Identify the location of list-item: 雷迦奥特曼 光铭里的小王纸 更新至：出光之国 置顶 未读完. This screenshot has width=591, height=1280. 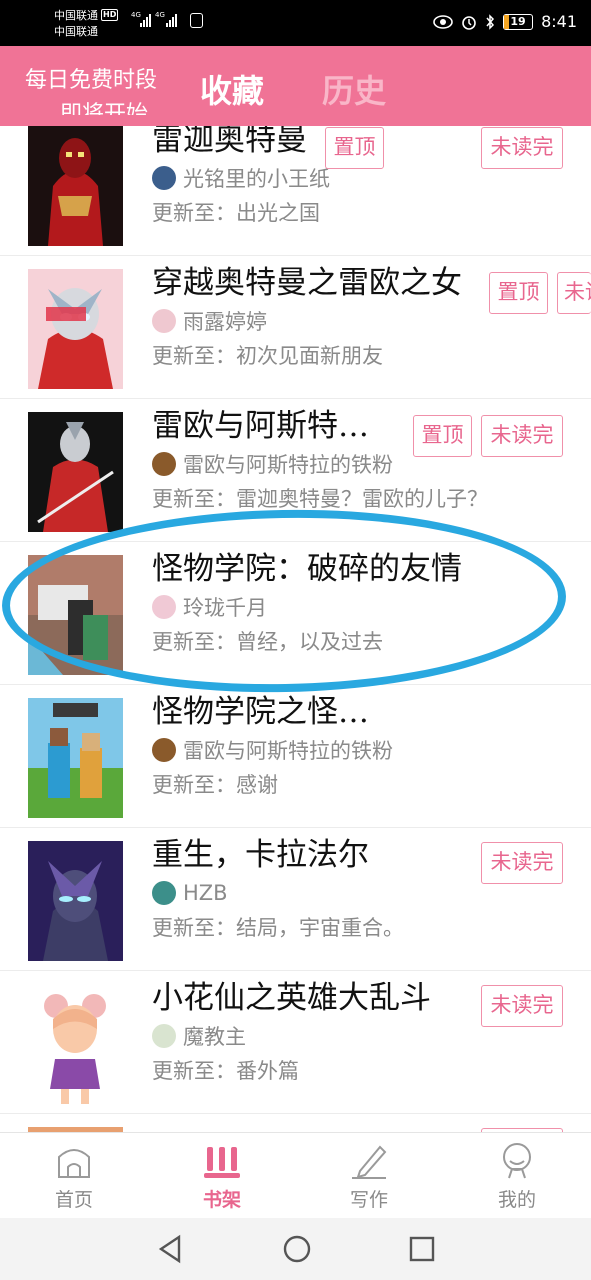
(295, 191).